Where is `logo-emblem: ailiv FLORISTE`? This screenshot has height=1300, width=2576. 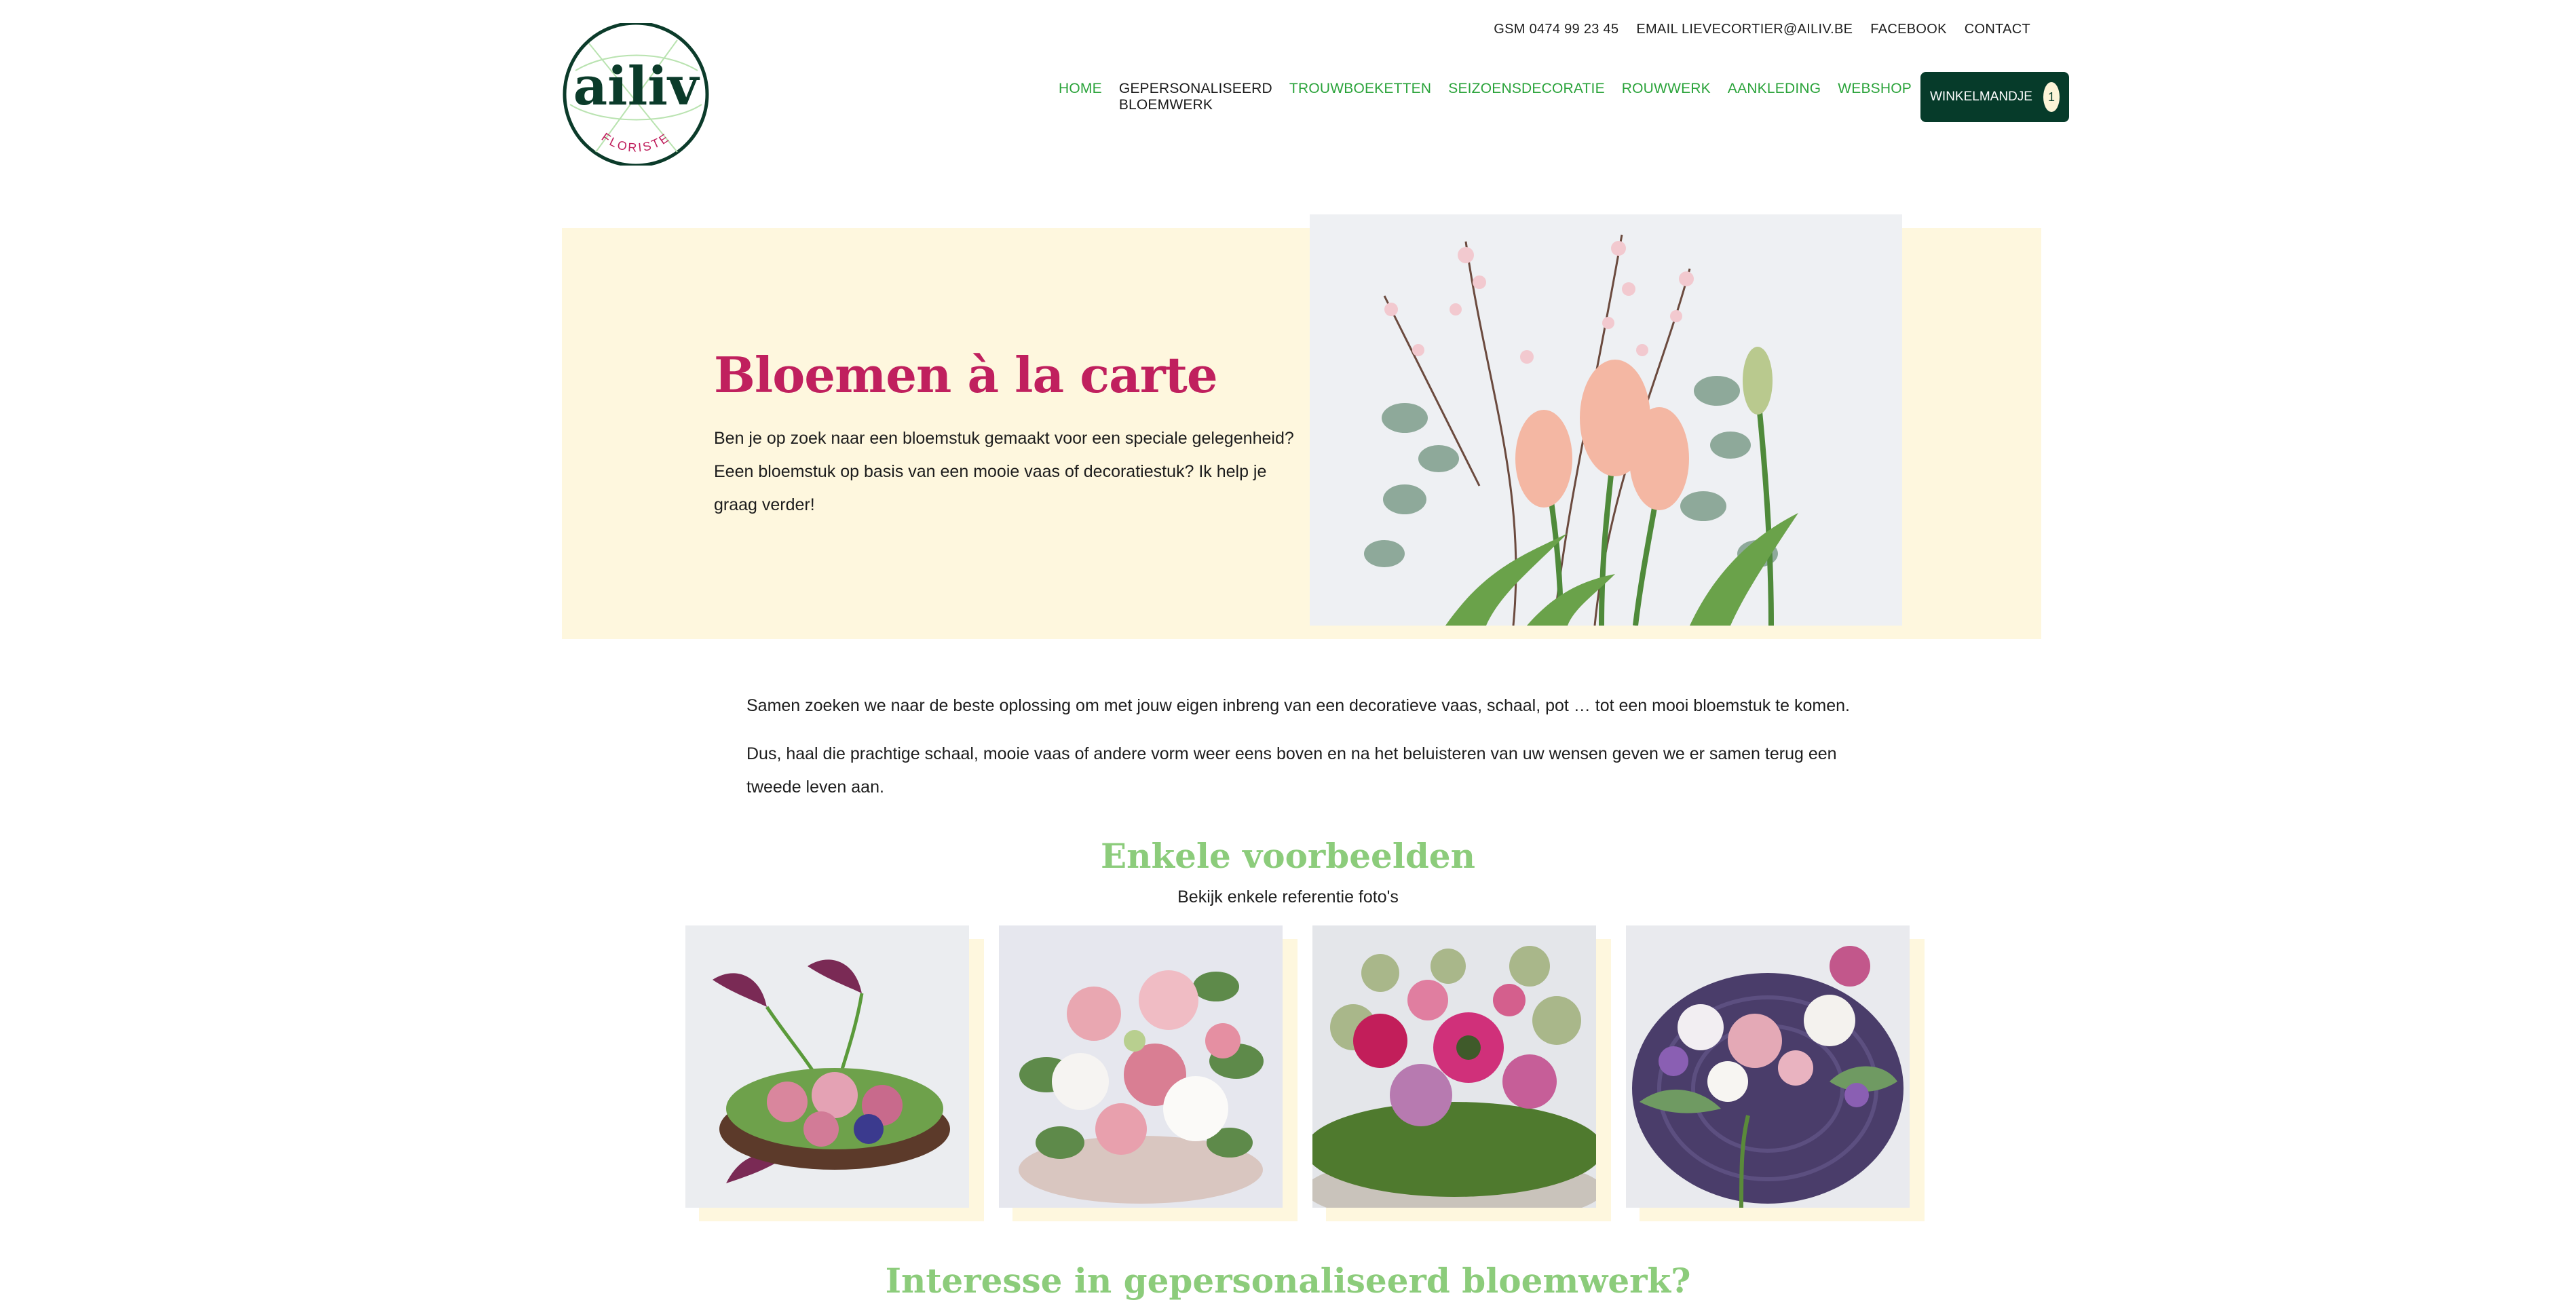 logo-emblem: ailiv FLORISTE is located at coordinates (636, 94).